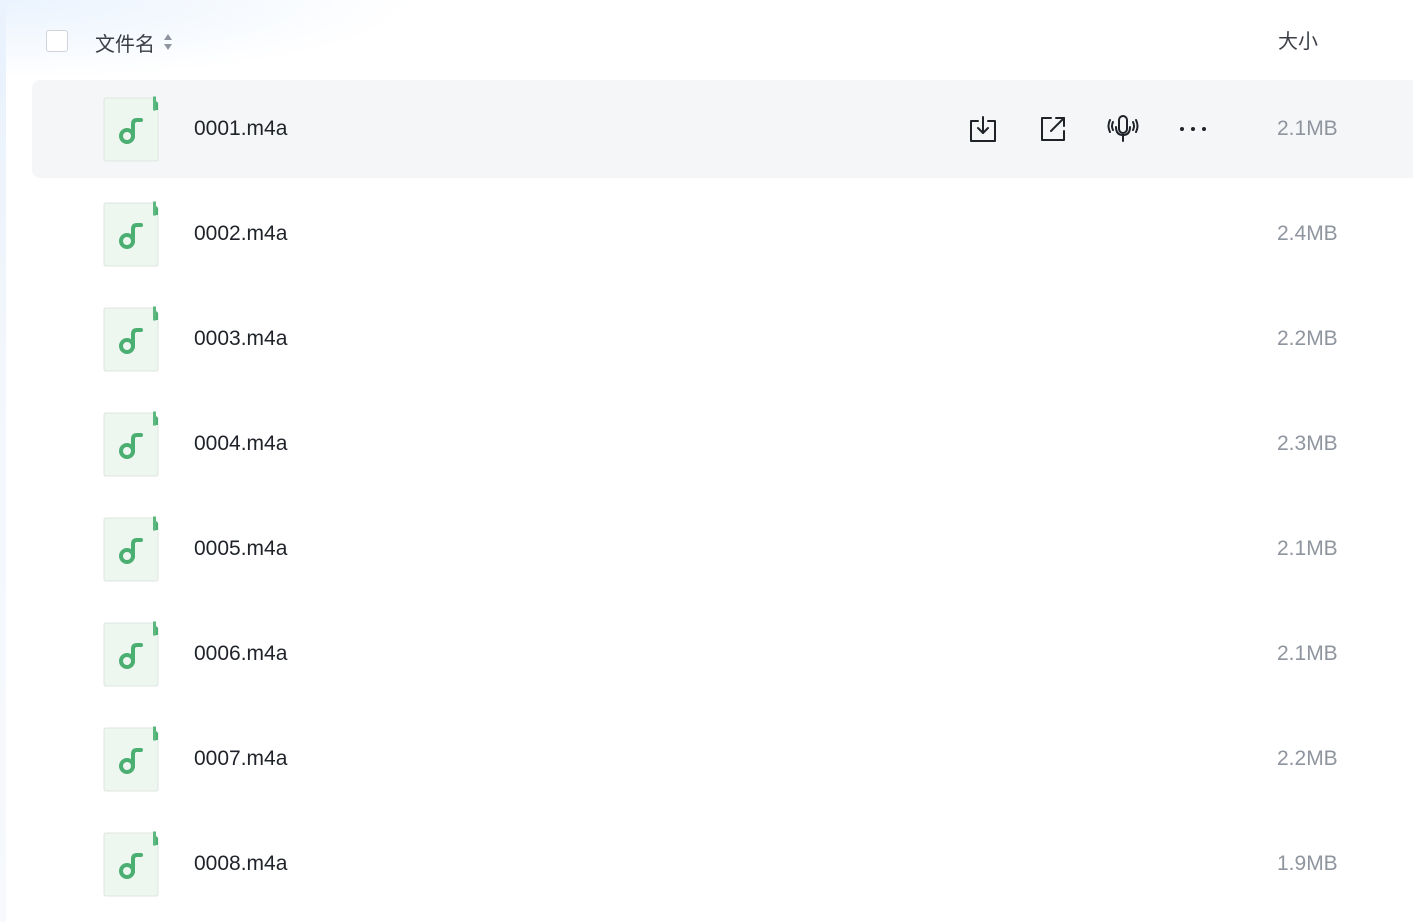  Describe the element at coordinates (240, 864) in the screenshot. I see `file-name: 0008.m4a` at that location.